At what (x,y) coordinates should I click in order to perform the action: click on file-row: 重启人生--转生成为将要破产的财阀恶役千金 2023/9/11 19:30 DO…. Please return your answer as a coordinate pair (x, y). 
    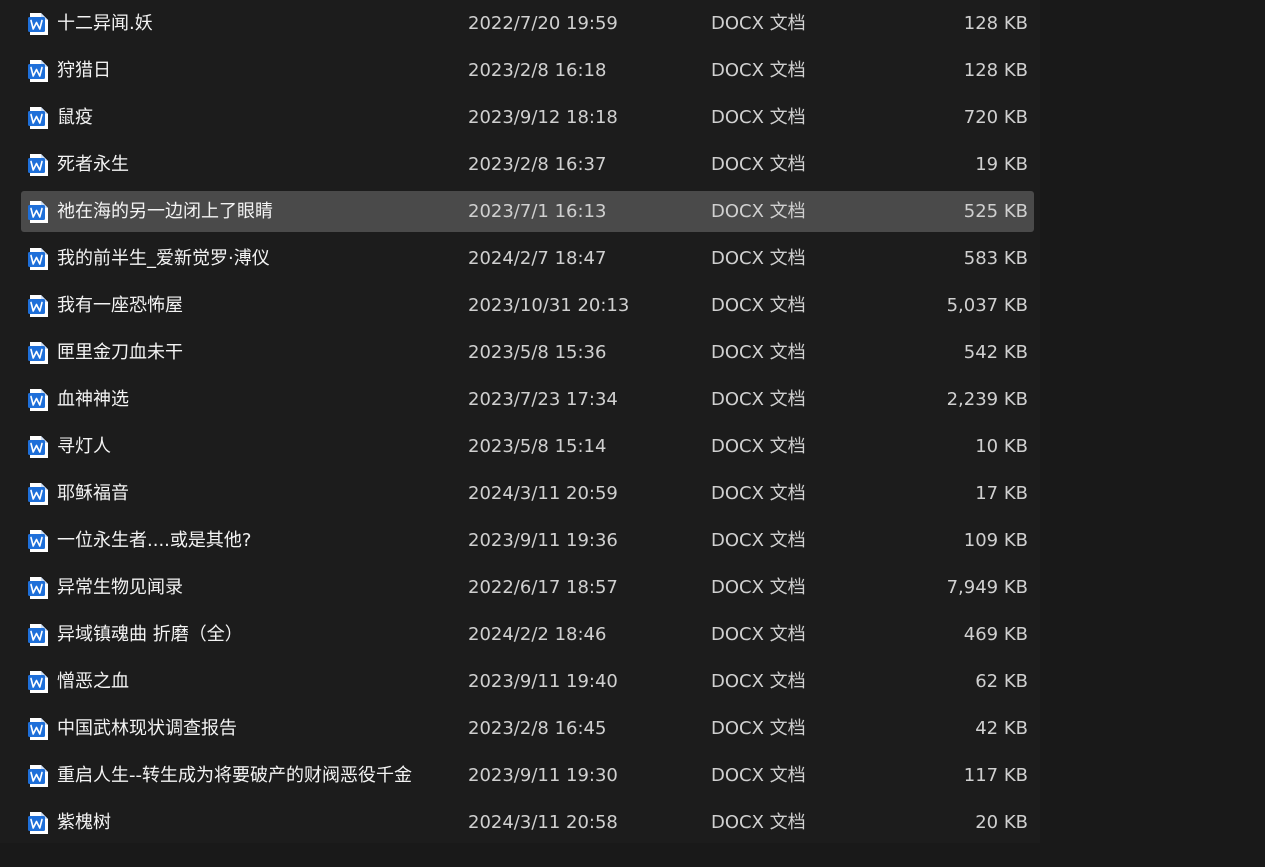
    Looking at the image, I should click on (527, 775).